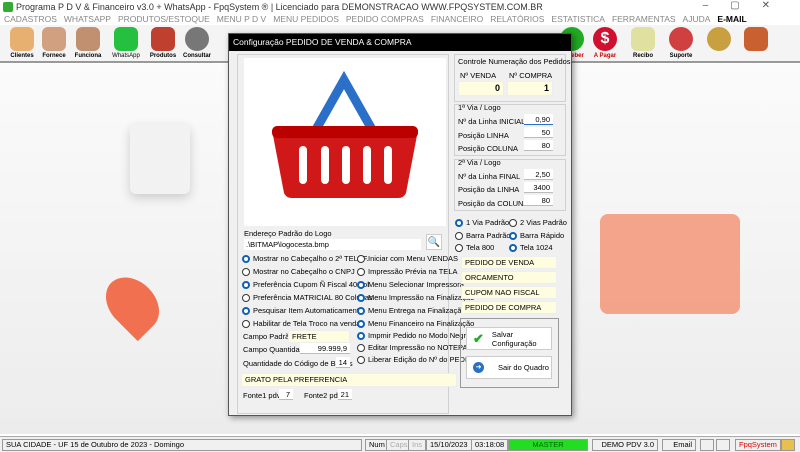 The height and width of the screenshot is (452, 800). What do you see at coordinates (681, 56) in the screenshot?
I see `label: Suporte` at bounding box center [681, 56].